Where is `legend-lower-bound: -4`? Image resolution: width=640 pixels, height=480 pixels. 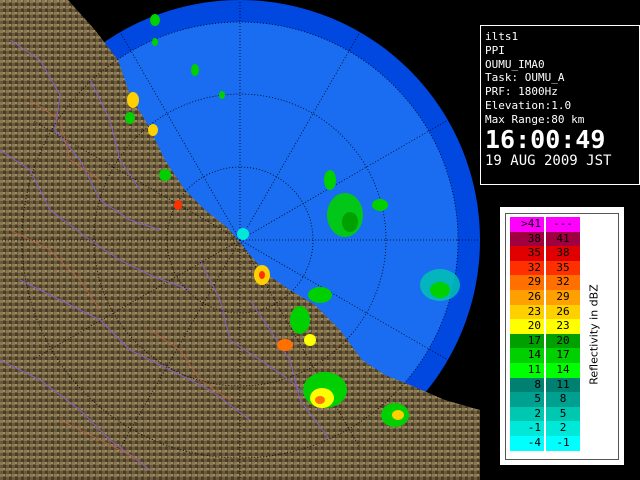 legend-lower-bound: -4 is located at coordinates (527, 443).